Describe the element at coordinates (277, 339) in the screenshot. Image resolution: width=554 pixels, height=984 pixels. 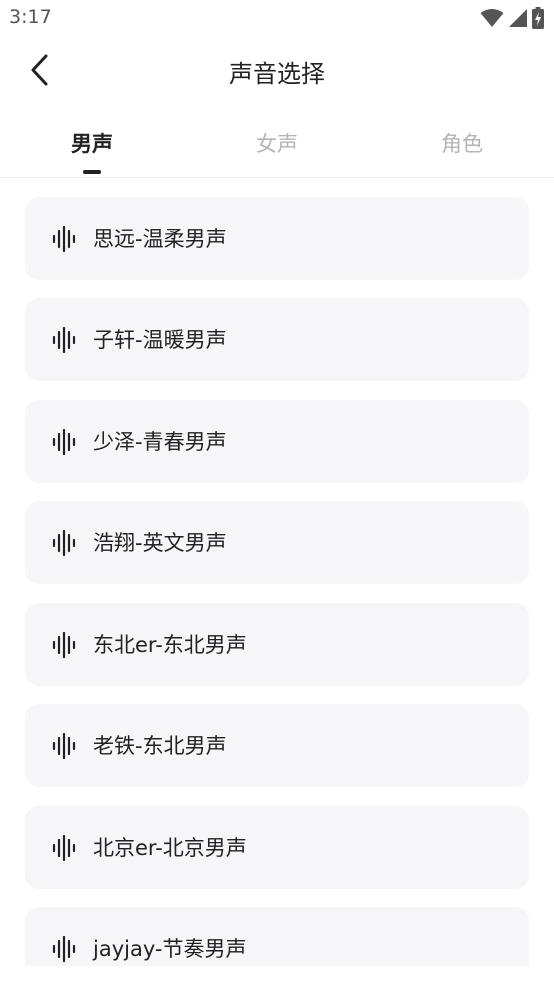
I see `voice-item: 子轩-温暖男声` at that location.